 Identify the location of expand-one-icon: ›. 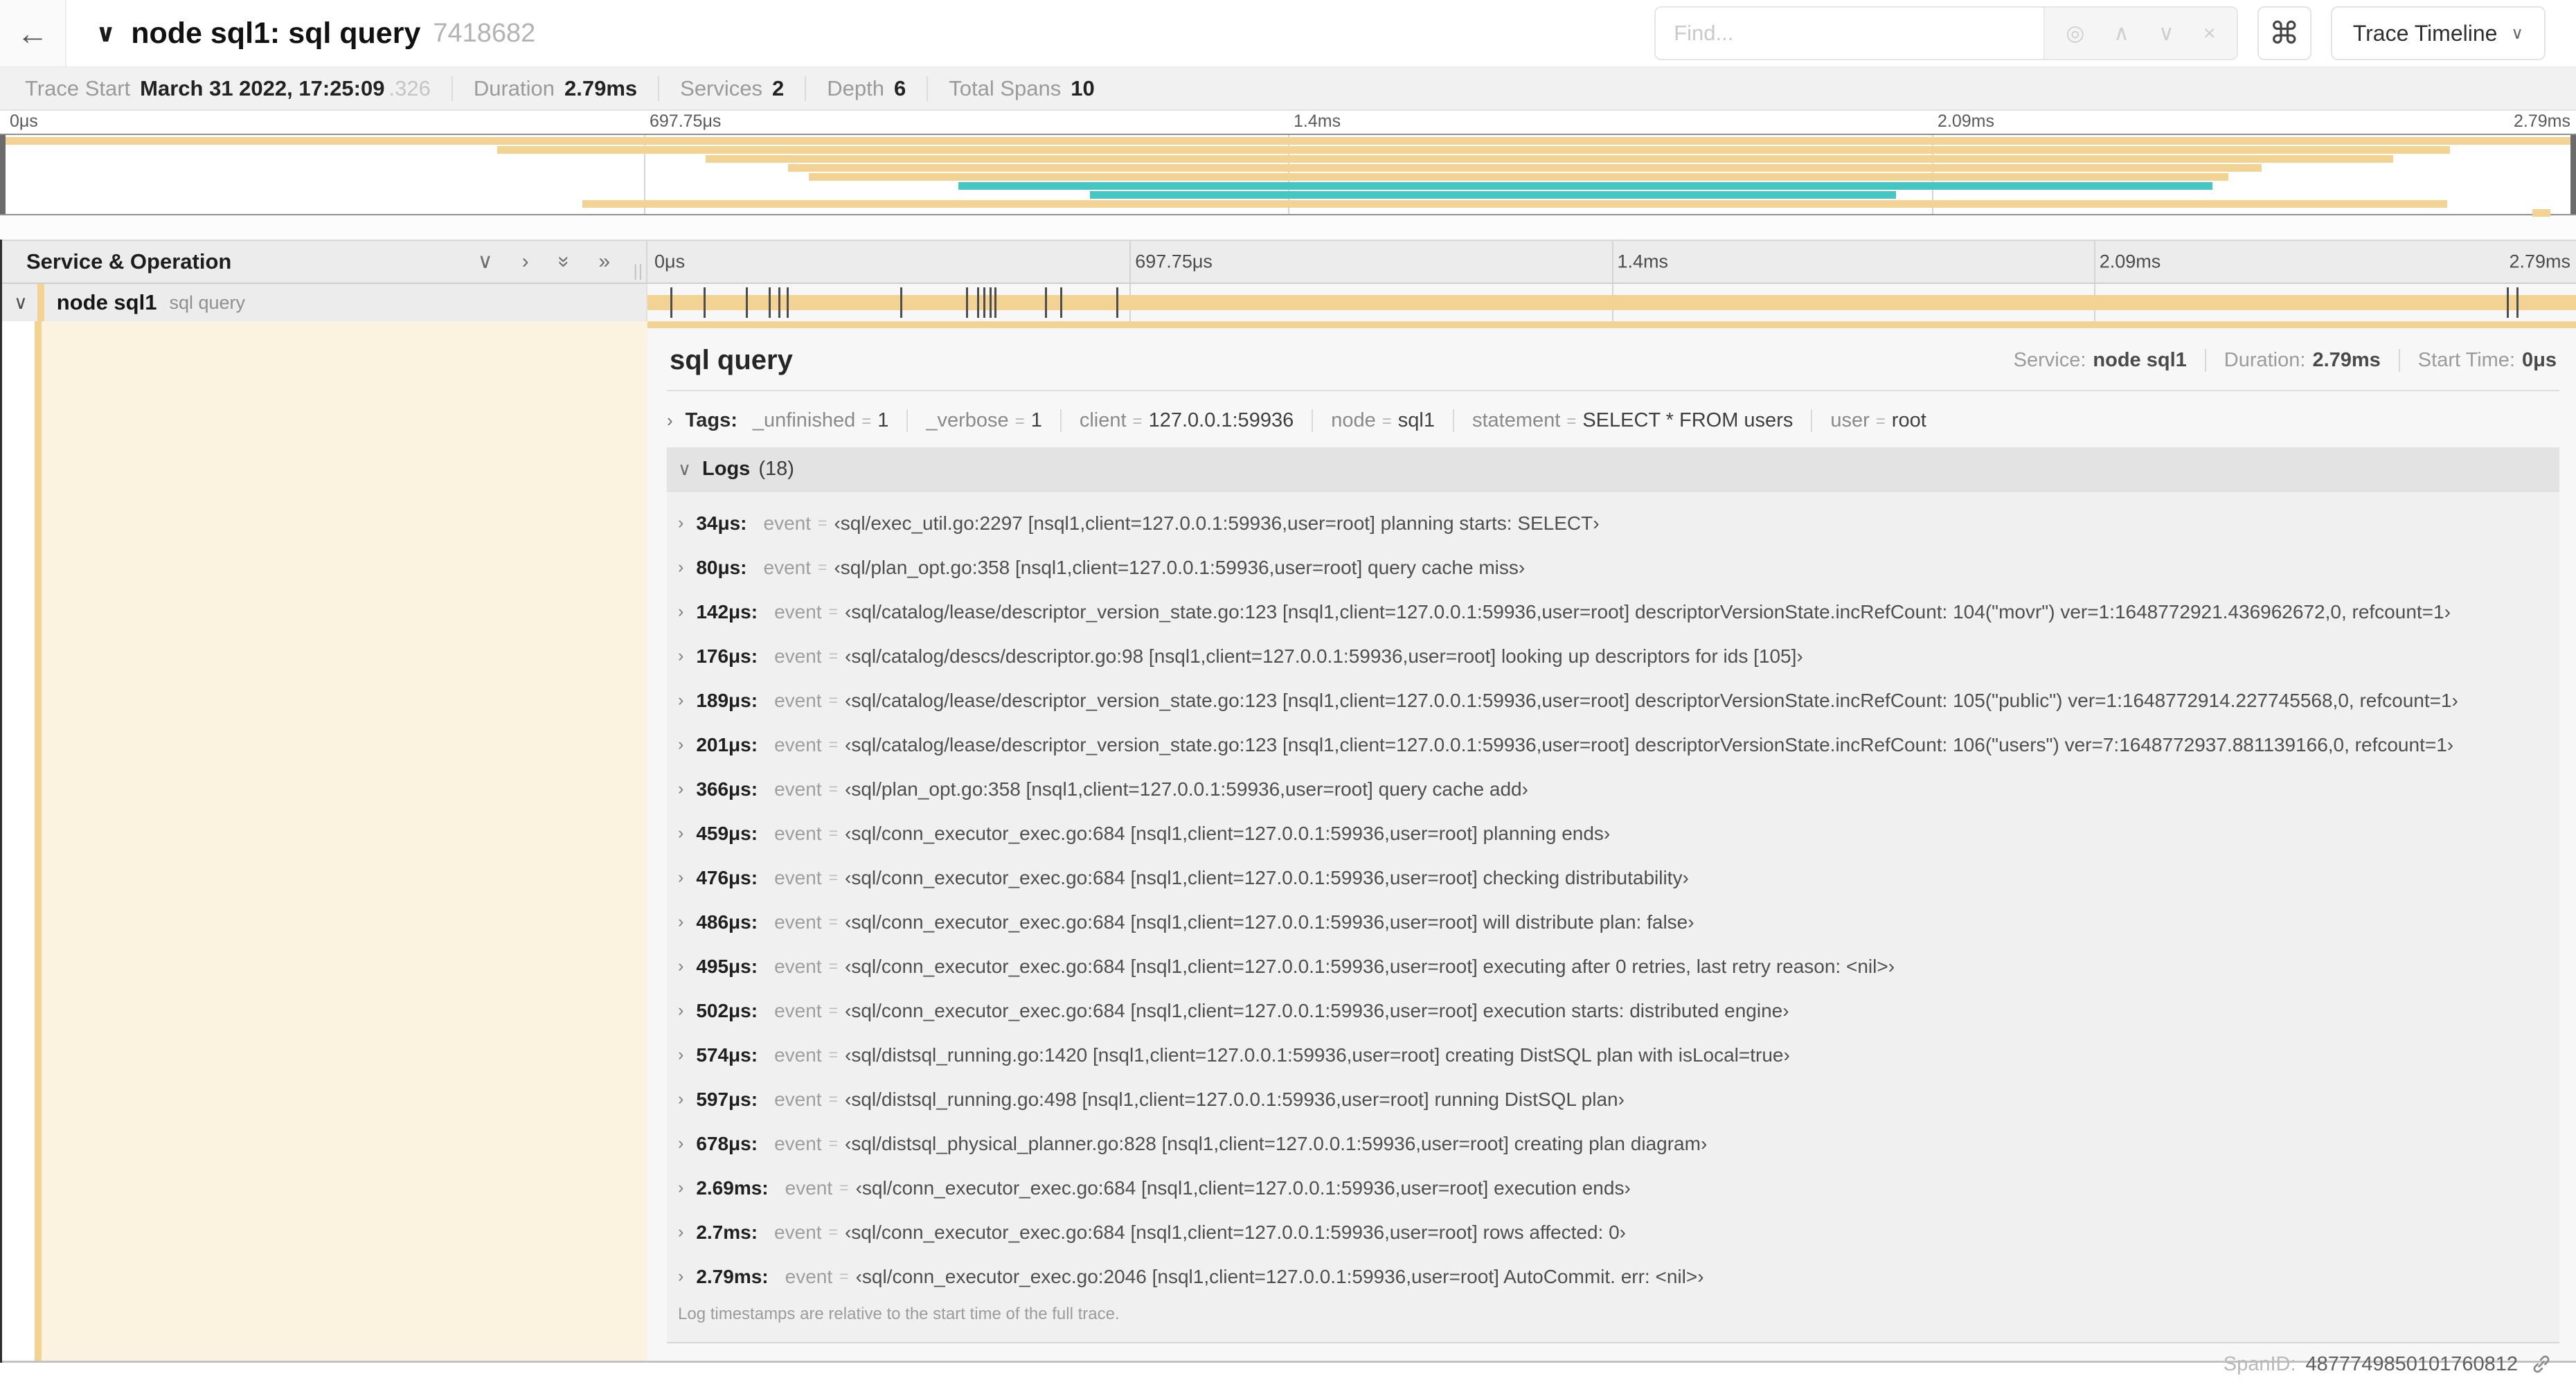
(525, 261).